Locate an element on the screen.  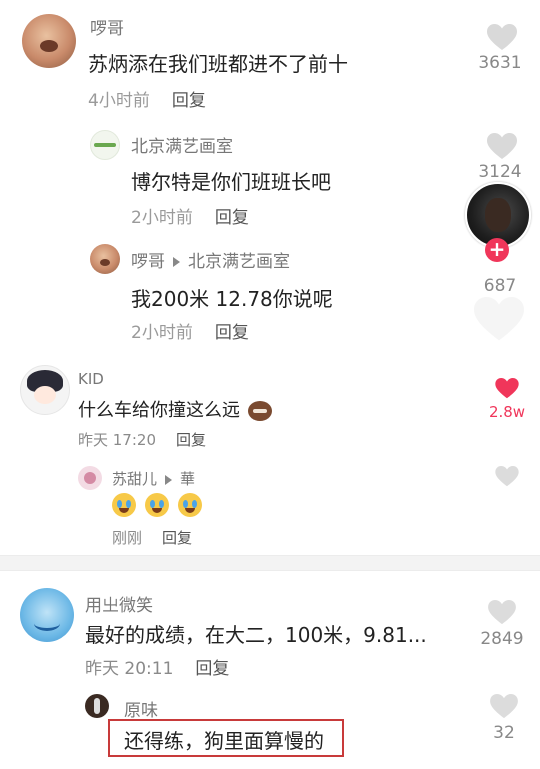
like-count: 3124 is located at coordinates (500, 172).